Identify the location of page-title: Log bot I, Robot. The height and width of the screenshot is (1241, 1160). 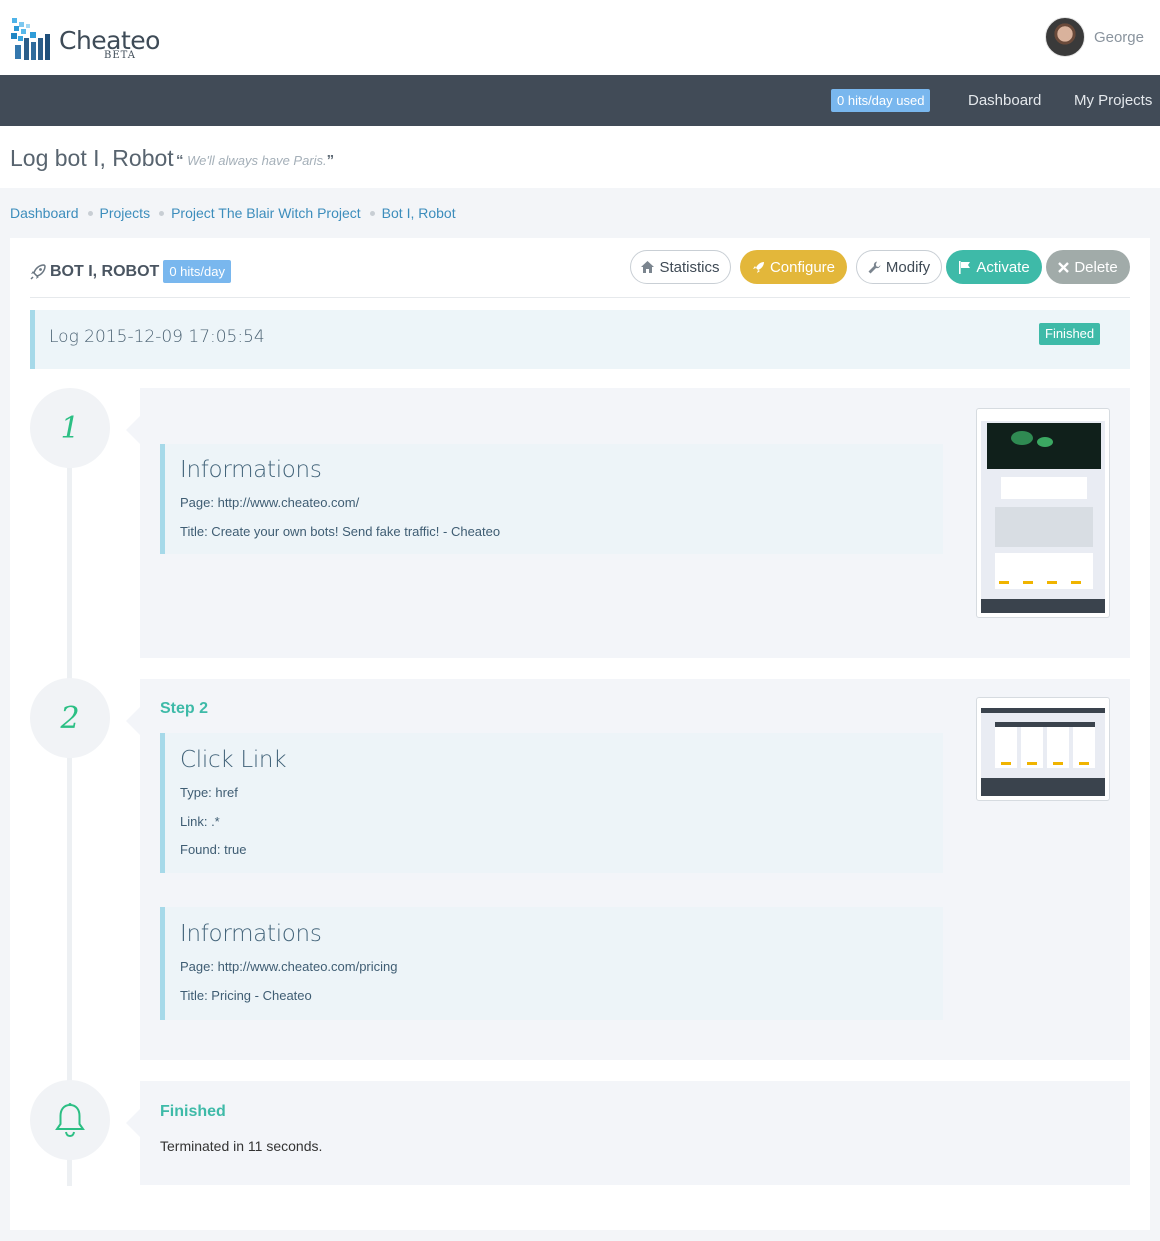
(92, 158).